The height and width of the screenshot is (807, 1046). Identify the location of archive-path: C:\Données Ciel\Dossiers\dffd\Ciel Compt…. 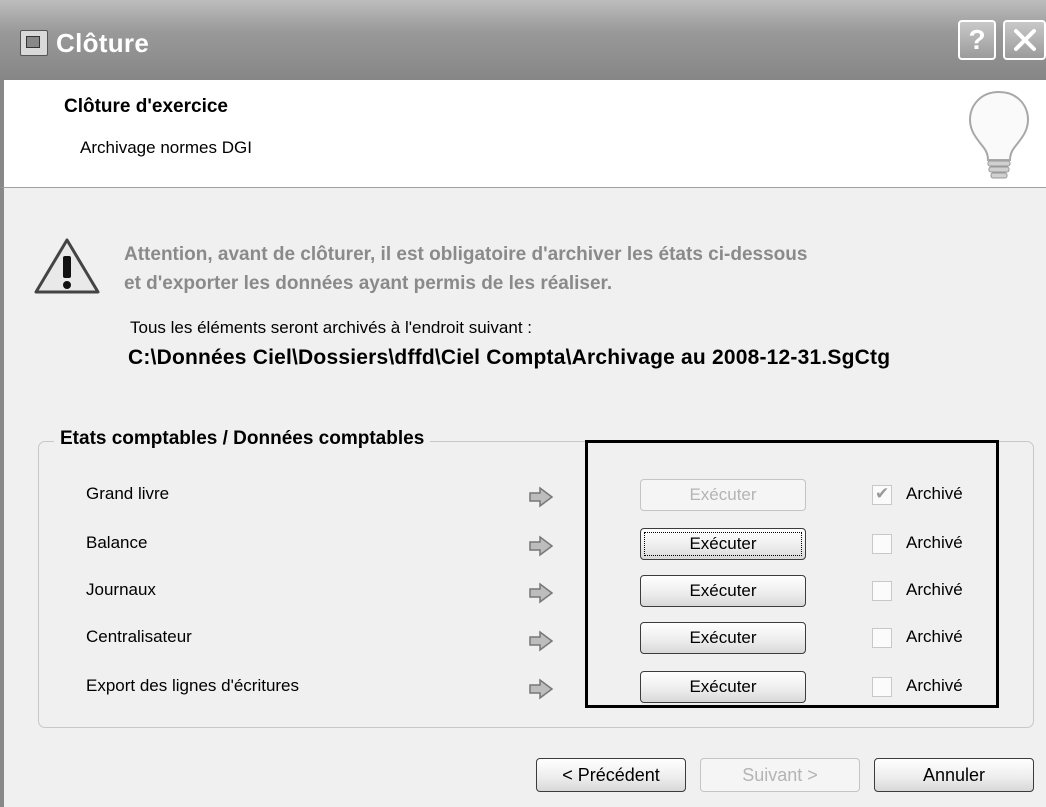
(509, 357).